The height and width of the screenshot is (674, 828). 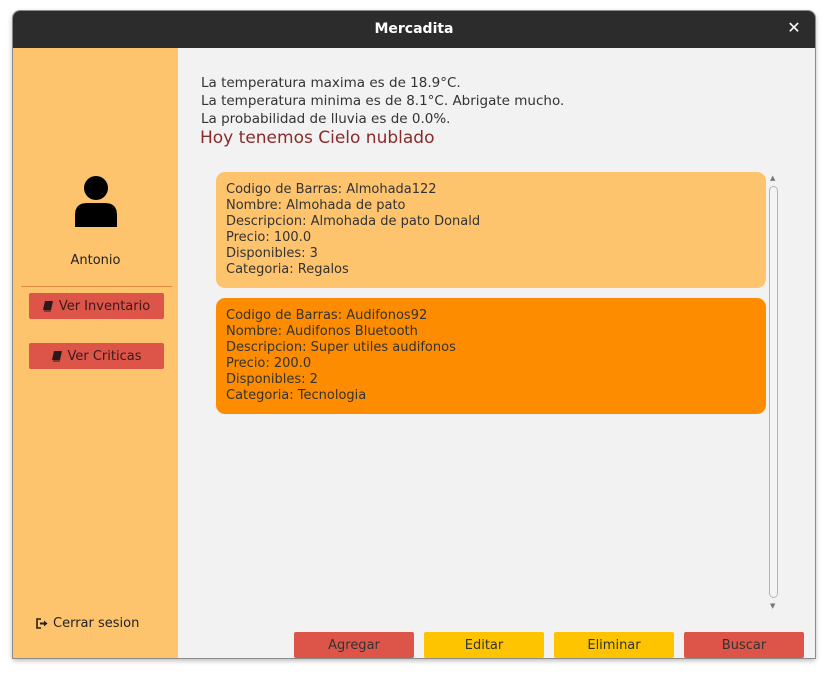 What do you see at coordinates (331, 83) in the screenshot?
I see `weather-max-temp: La temperatura maxima es de 18.9°C.` at bounding box center [331, 83].